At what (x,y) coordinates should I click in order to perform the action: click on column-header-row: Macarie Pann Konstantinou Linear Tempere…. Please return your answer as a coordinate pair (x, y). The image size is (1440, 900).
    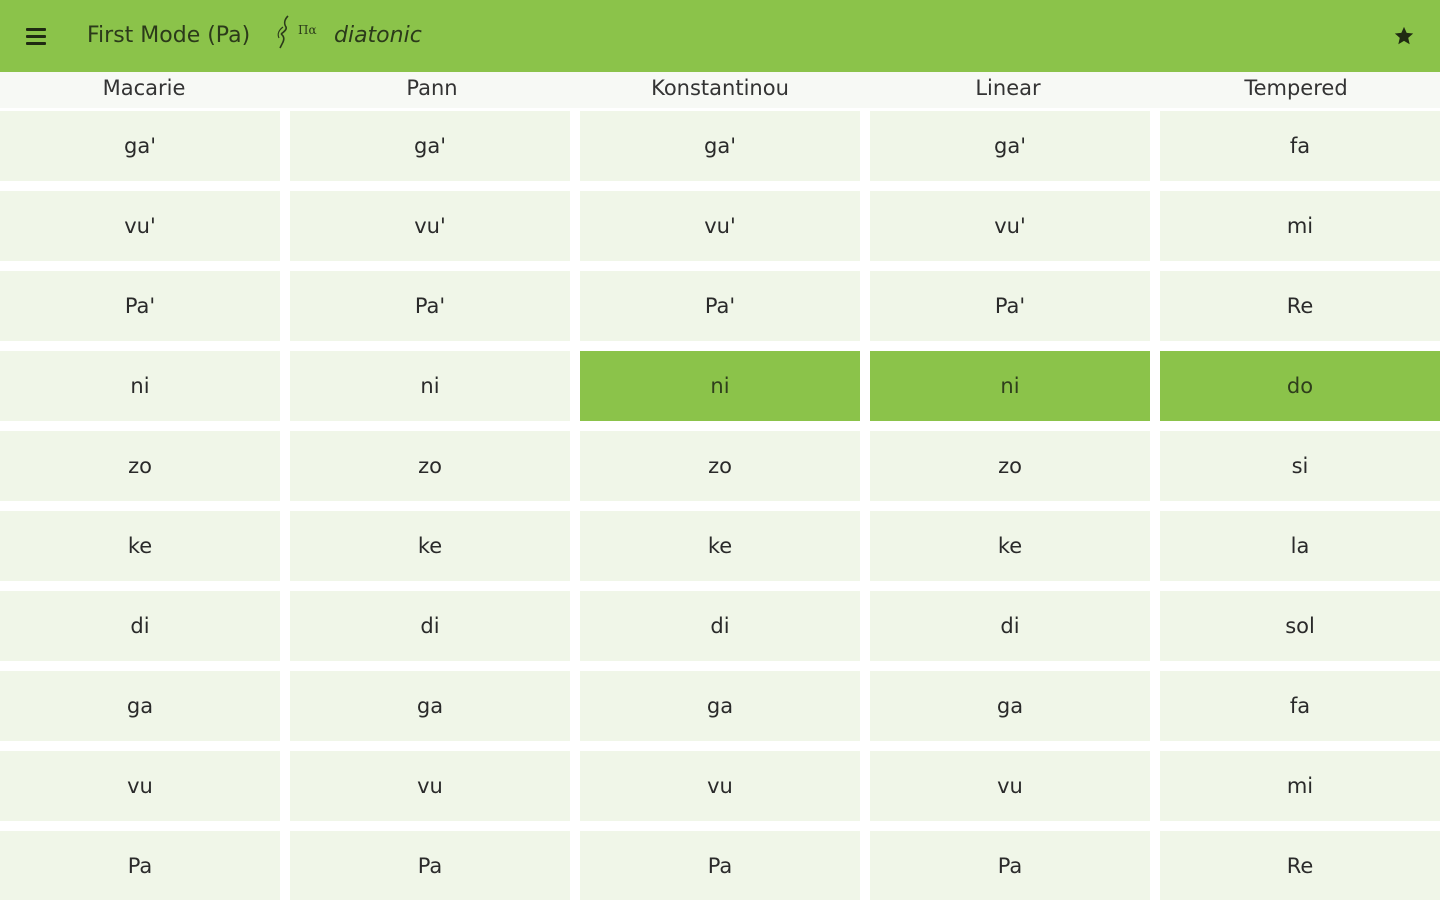
    Looking at the image, I should click on (720, 90).